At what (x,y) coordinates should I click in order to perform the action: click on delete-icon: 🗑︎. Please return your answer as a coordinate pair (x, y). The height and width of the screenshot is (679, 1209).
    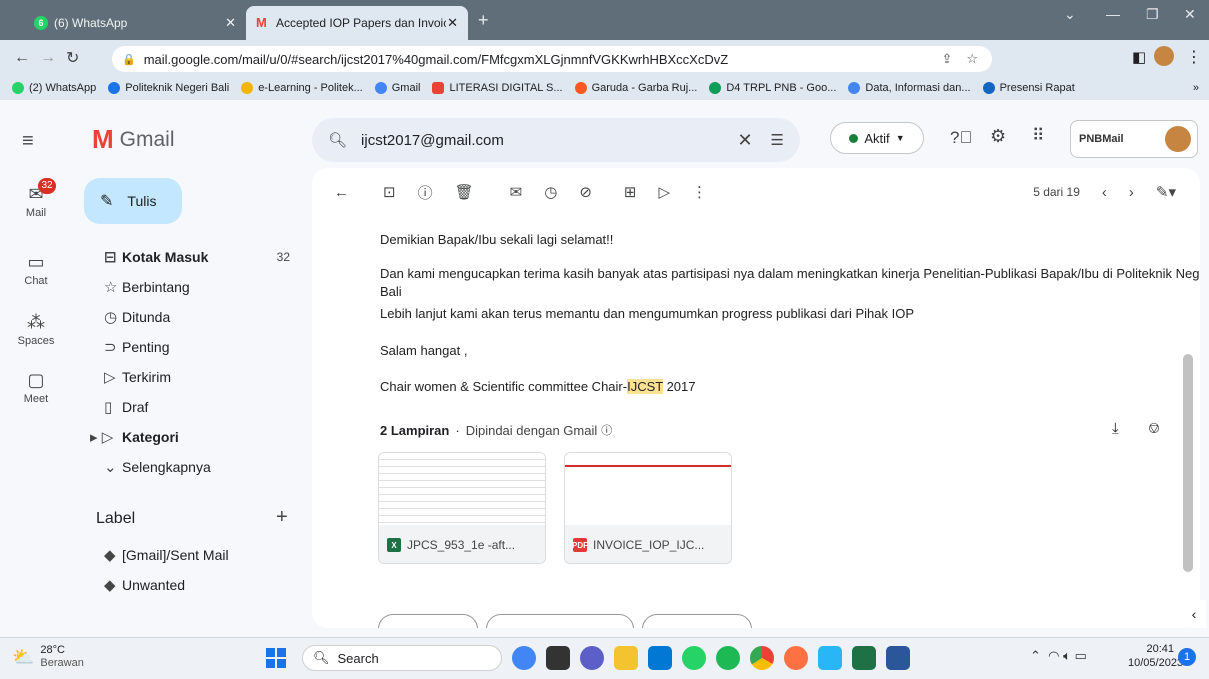
    Looking at the image, I should click on (464, 192).